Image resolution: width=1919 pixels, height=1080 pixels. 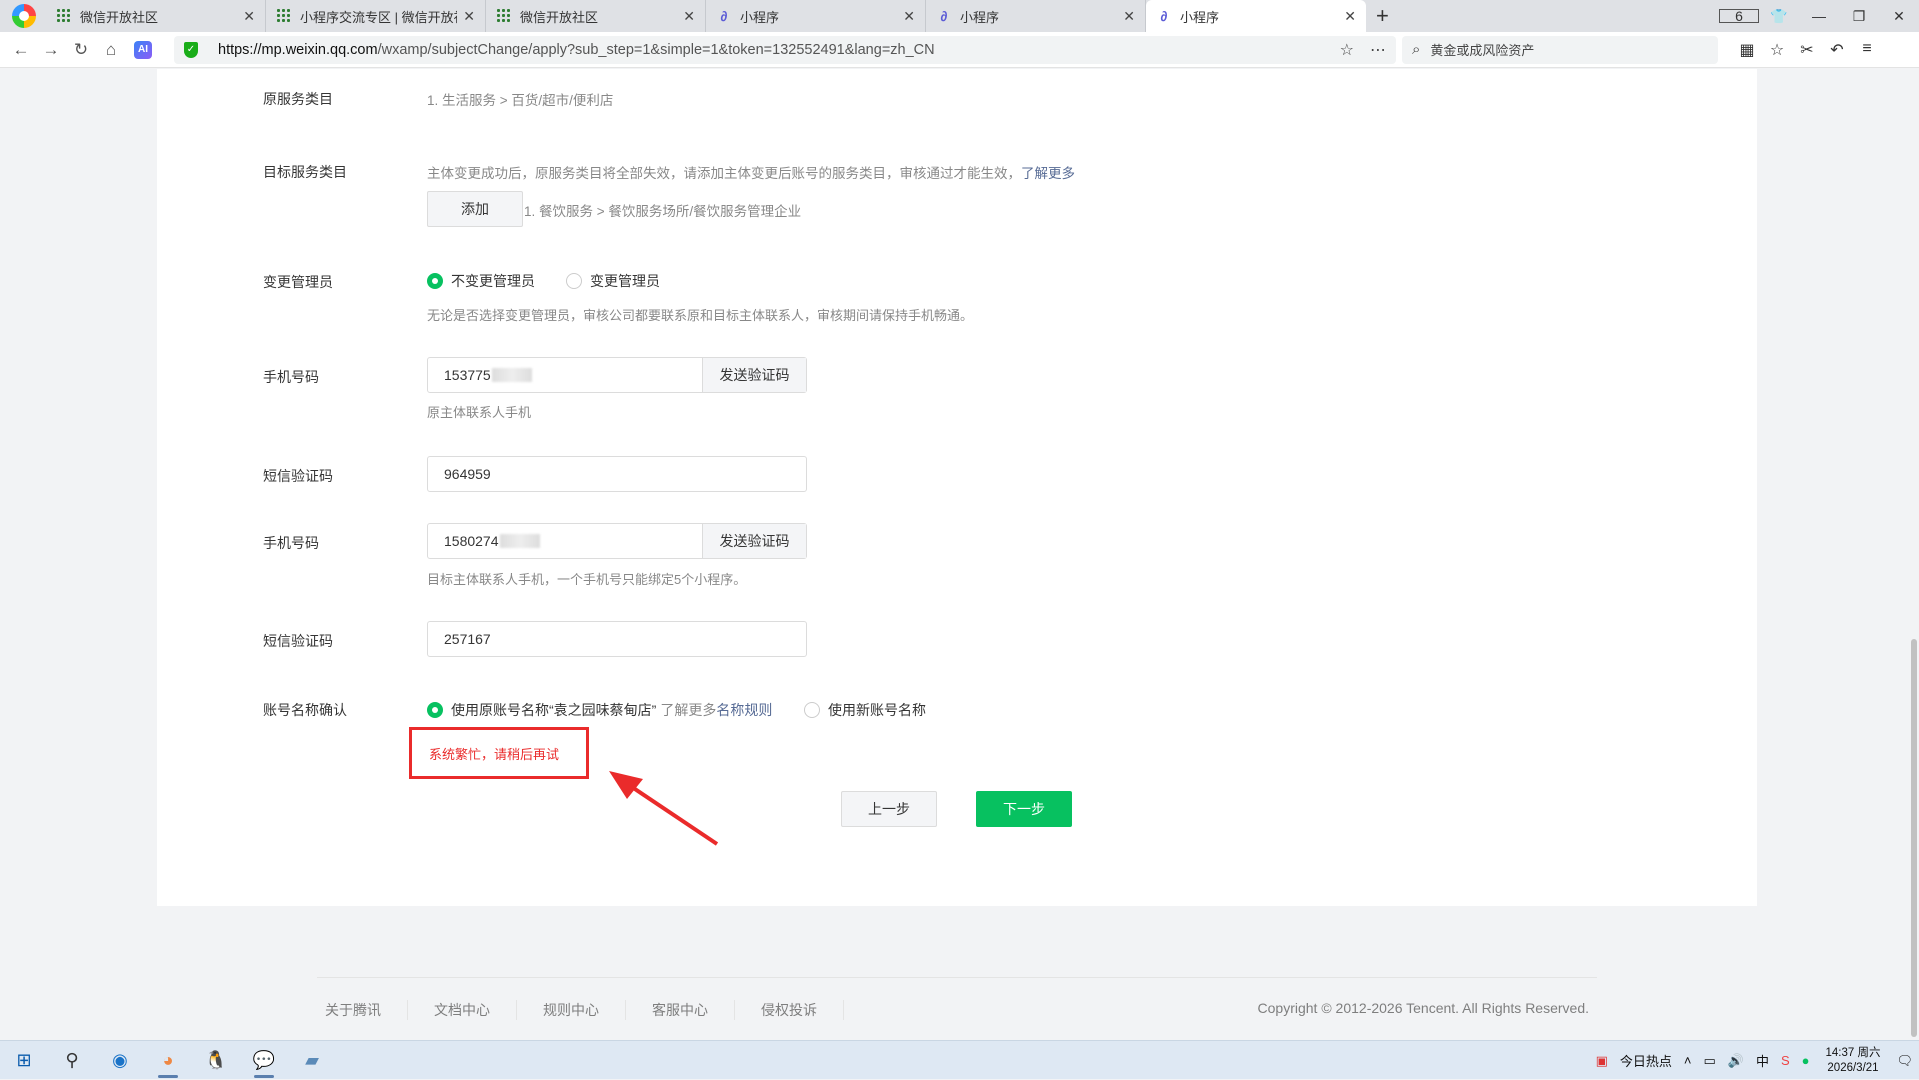 I want to click on tab-count-button: 6, so click(x=1739, y=16).